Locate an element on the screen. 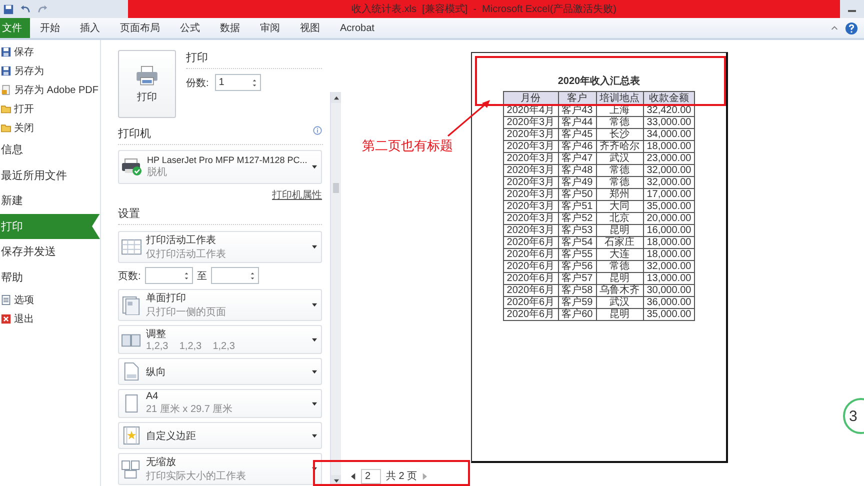  table-cell: 20,000.00 is located at coordinates (669, 218).